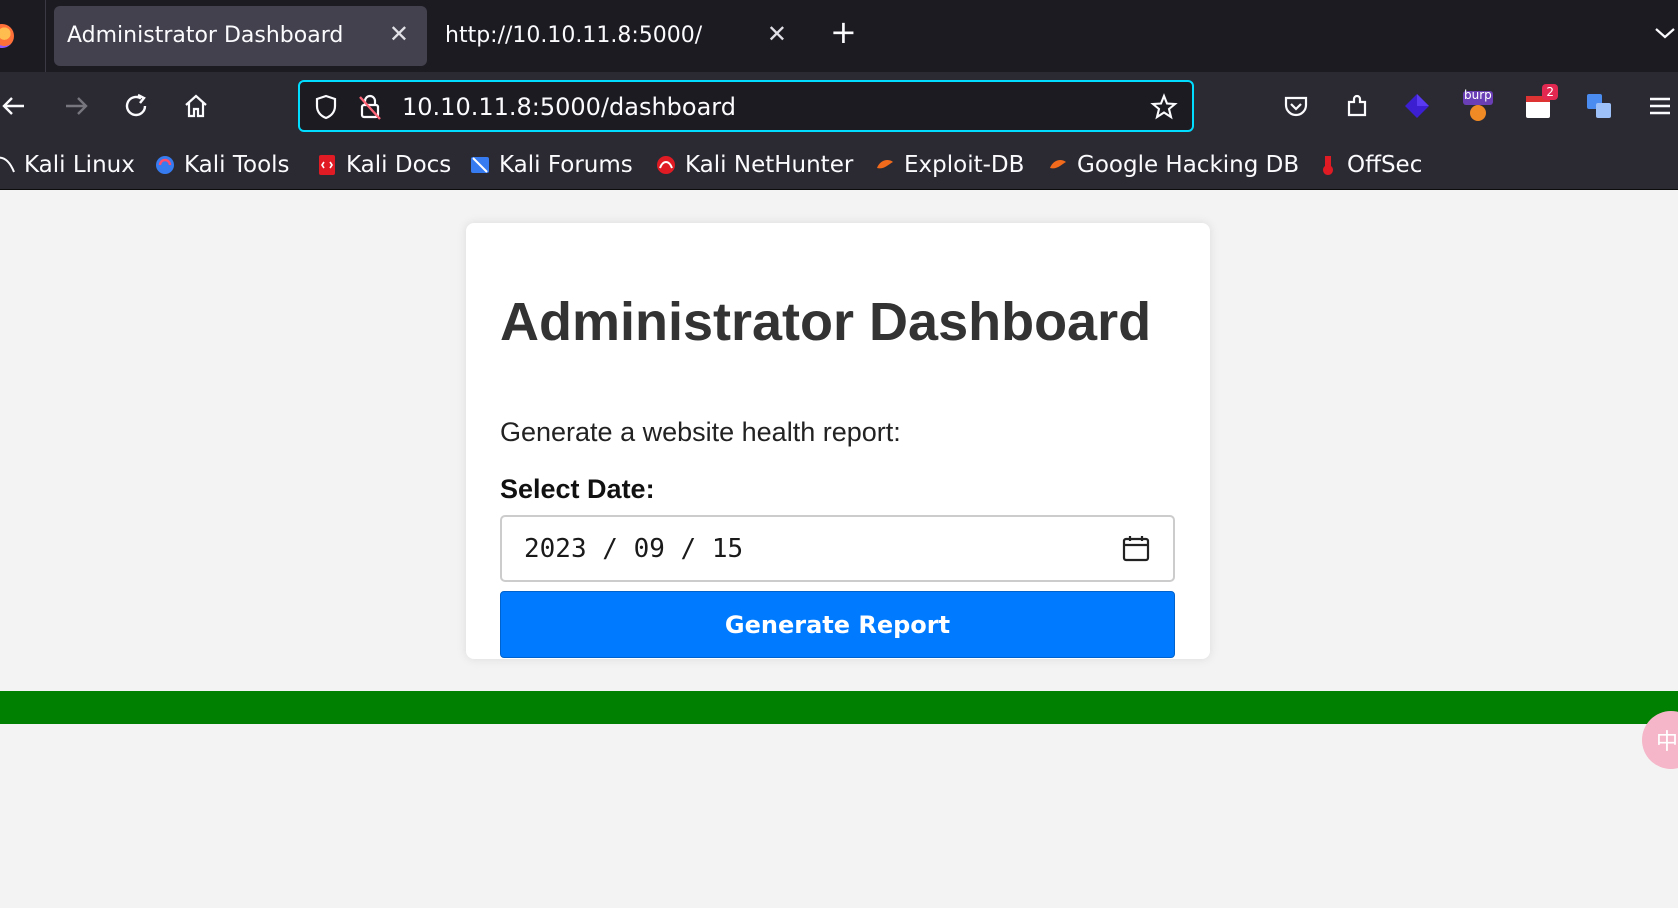 Image resolution: width=1678 pixels, height=908 pixels. I want to click on calendar-extension-icon: 2, so click(1539, 104).